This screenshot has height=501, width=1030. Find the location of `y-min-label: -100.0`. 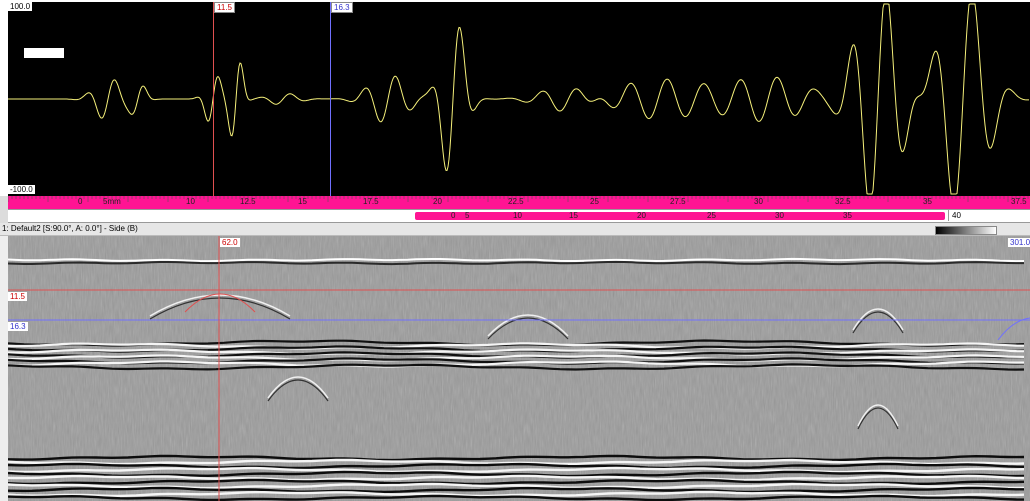

y-min-label: -100.0 is located at coordinates (21, 189).